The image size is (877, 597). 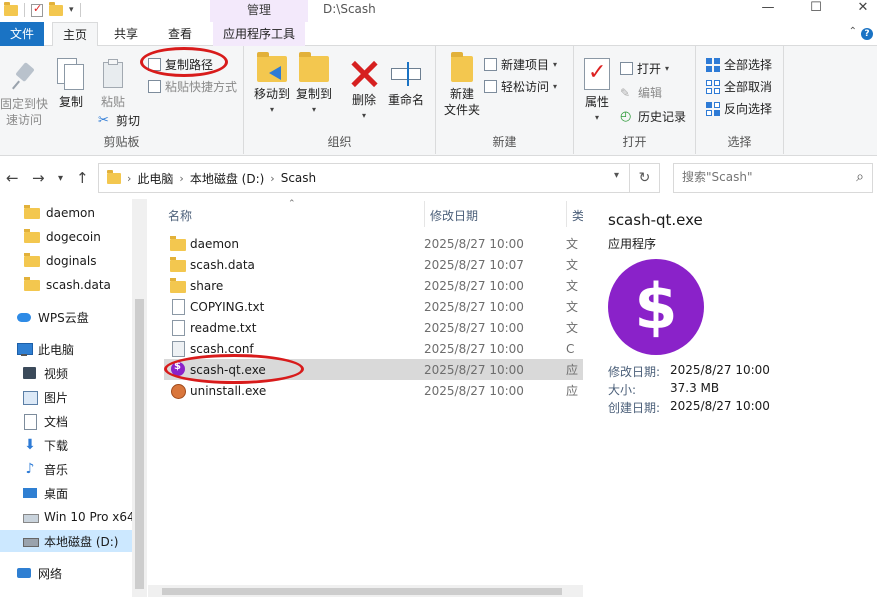 What do you see at coordinates (379, 178) in the screenshot?
I see `address-bar: › 此电脑 › 本地磁盘 (D:) › Scash ▾ ↻` at bounding box center [379, 178].